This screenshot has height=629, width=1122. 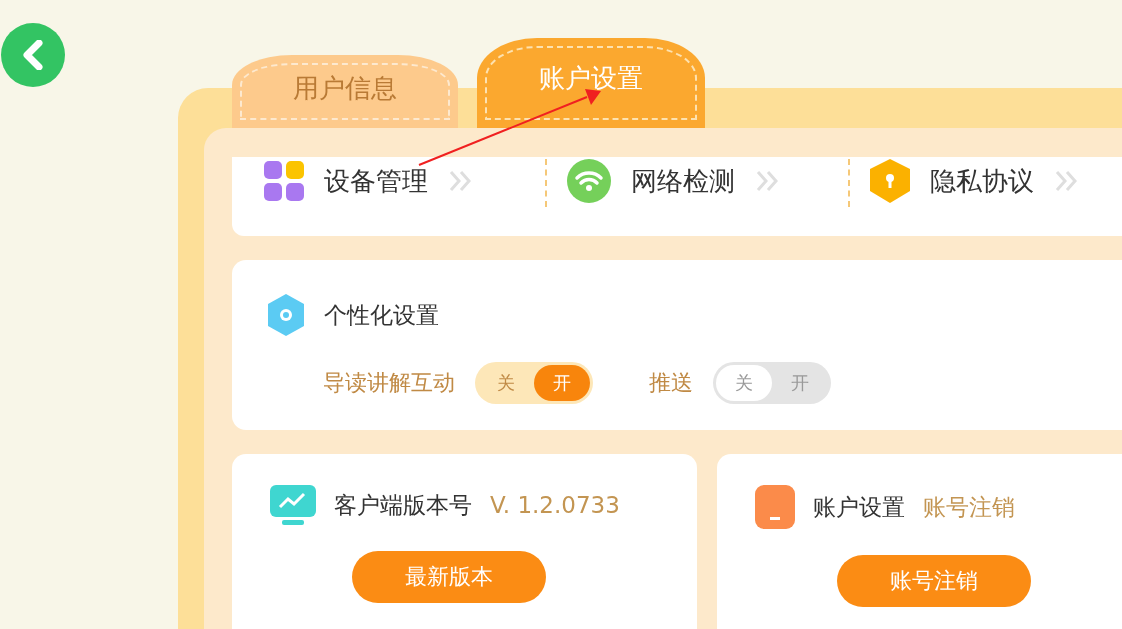 I want to click on card-button: 账号注销, so click(x=934, y=581).